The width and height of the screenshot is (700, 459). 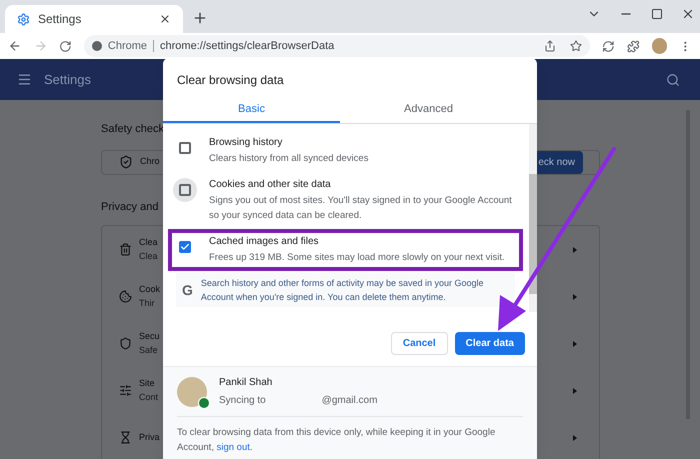 I want to click on trash-icon, so click(x=125, y=249).